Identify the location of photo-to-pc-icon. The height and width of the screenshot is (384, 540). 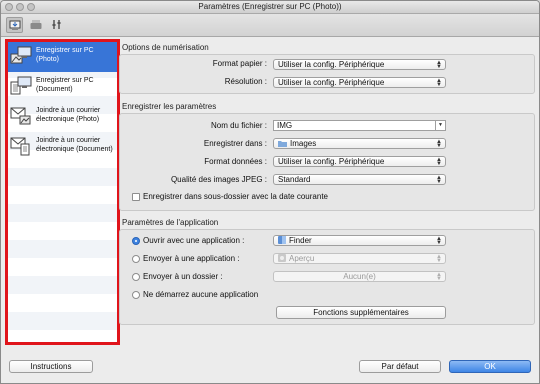
(21, 55).